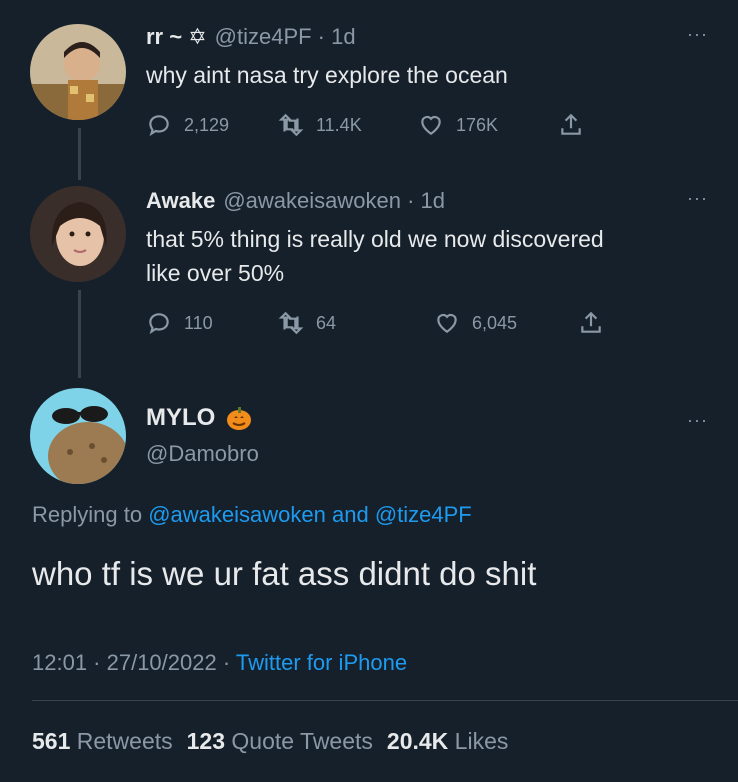 This screenshot has width=738, height=782. I want to click on reply-button: 2,129, so click(212, 125).